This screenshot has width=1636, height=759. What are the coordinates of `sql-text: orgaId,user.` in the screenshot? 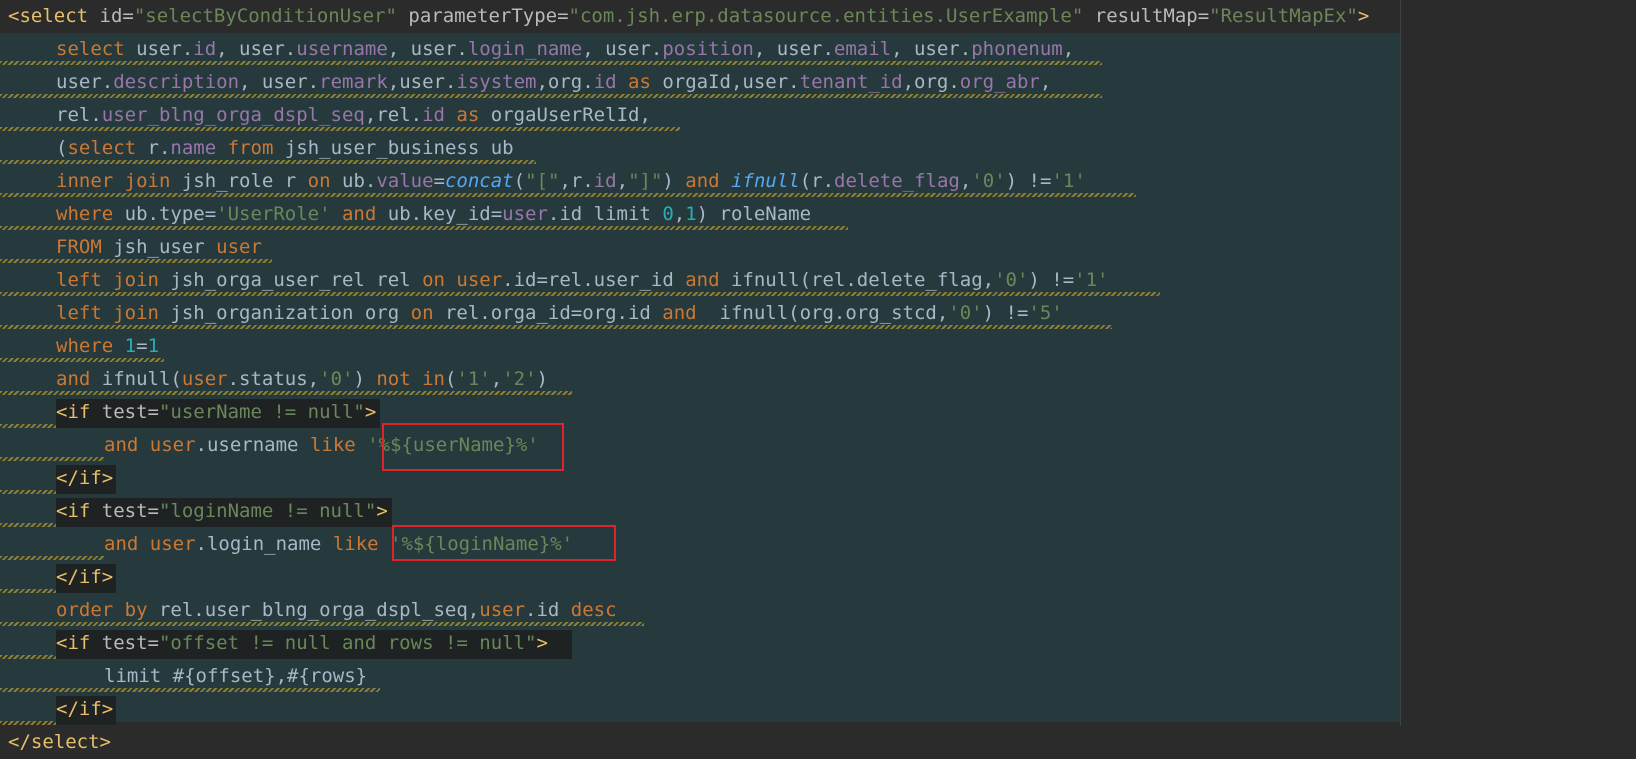 It's located at (731, 82).